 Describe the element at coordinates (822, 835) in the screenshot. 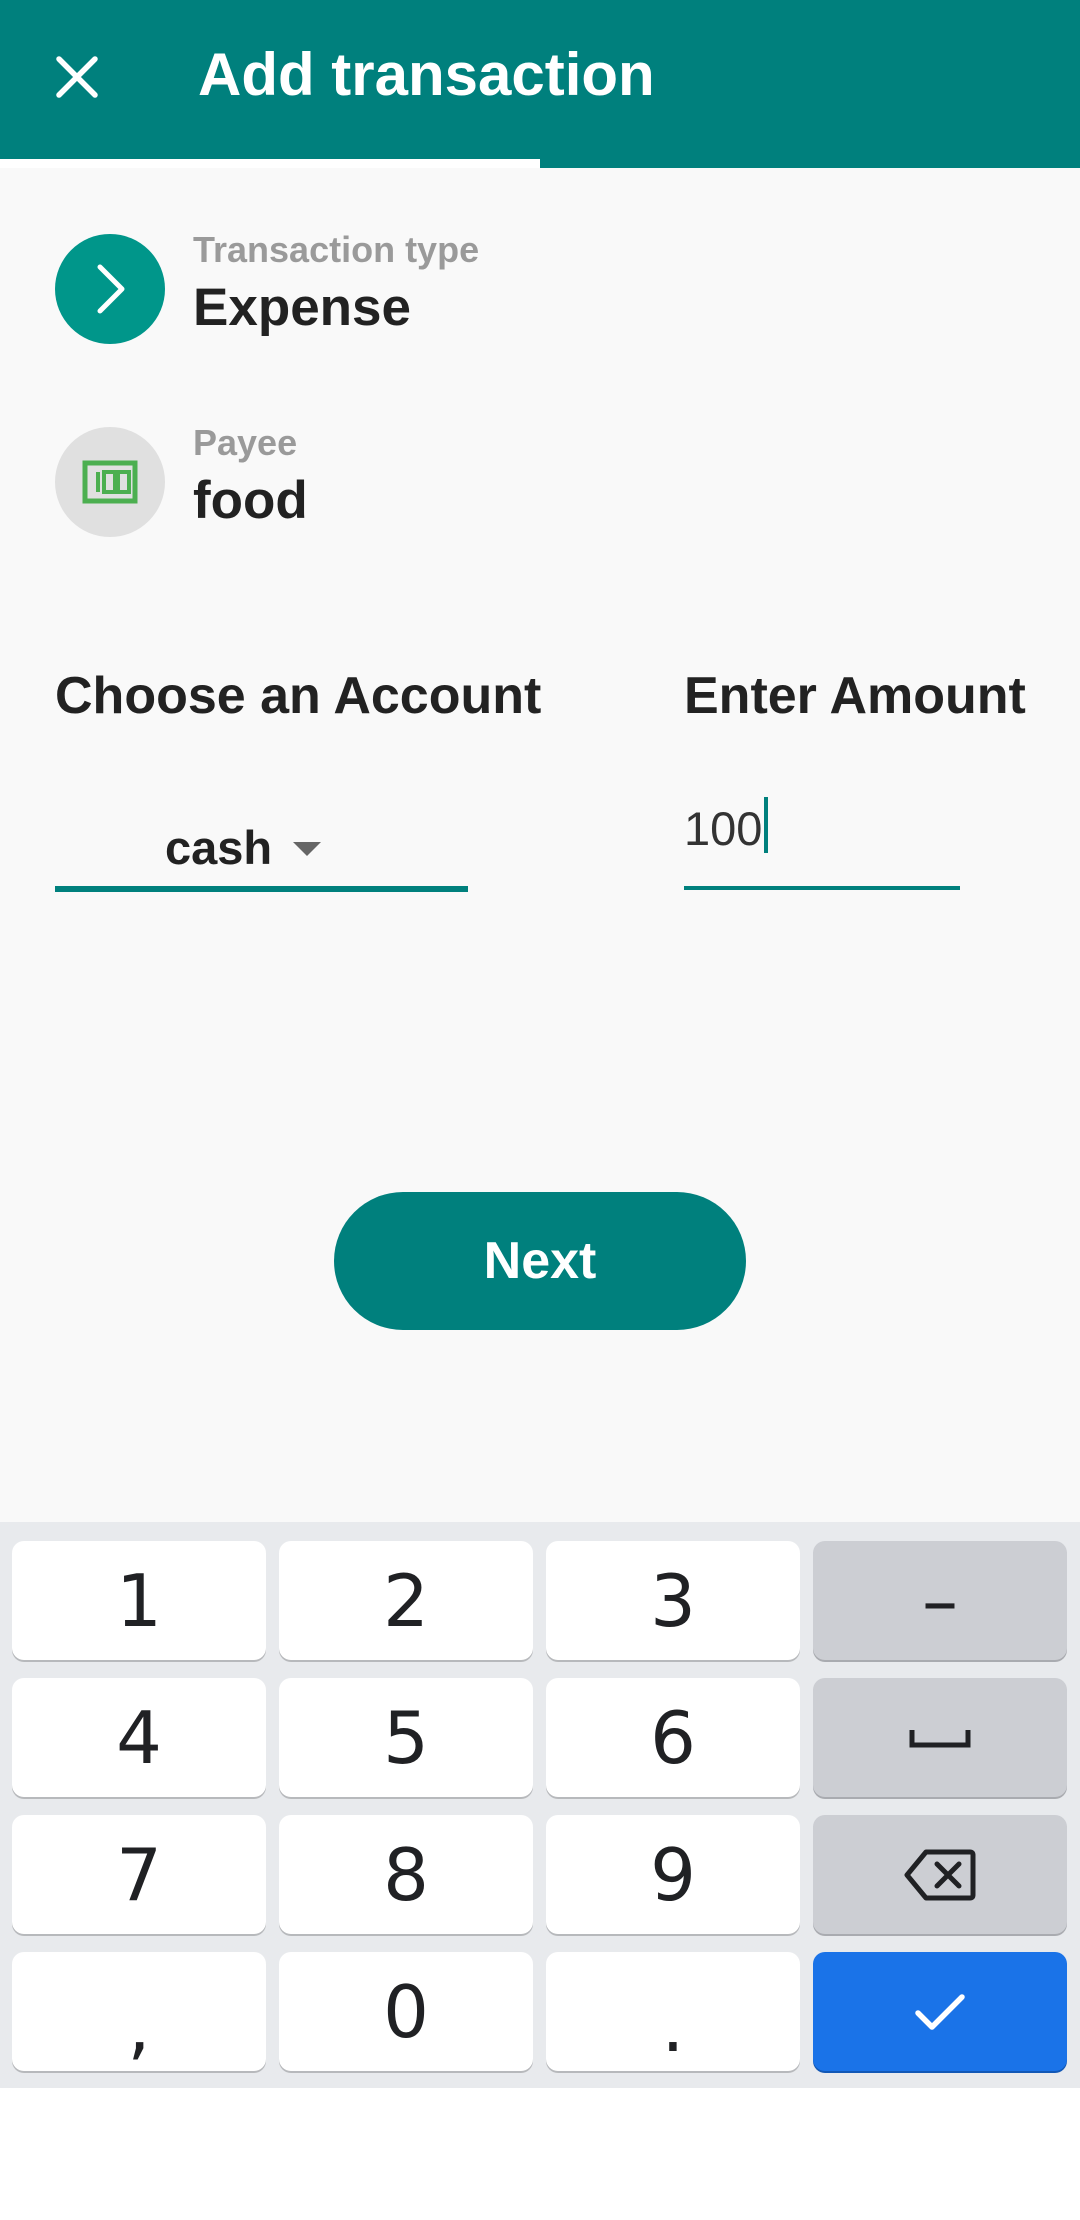

I see `amount-input: 100` at that location.